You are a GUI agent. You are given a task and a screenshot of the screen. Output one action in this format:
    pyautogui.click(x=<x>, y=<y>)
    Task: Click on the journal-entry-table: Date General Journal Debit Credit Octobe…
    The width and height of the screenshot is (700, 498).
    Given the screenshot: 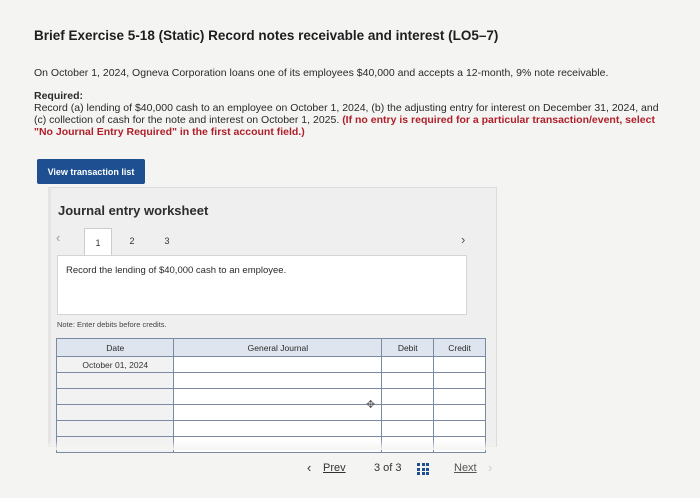 What is the action you would take?
    pyautogui.click(x=270, y=395)
    